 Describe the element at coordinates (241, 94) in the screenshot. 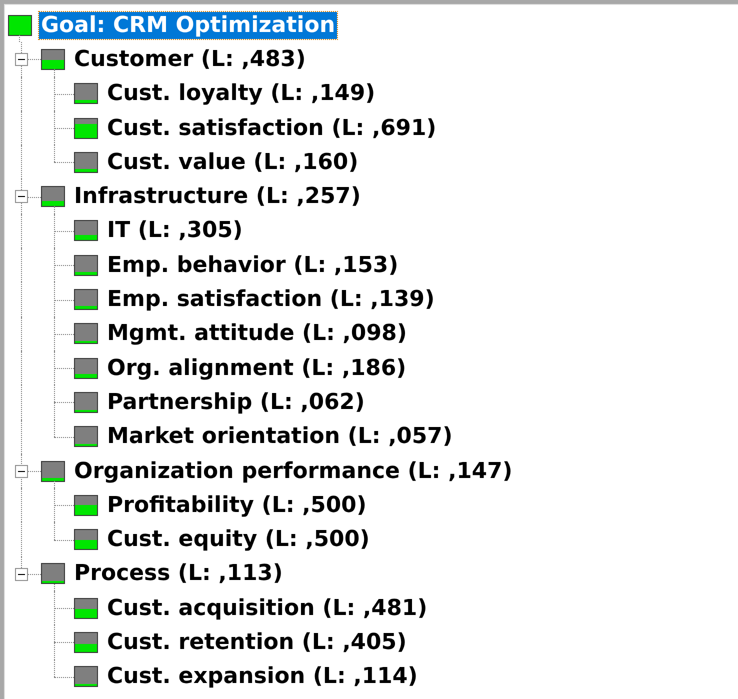

I see `tree-item: Cust. loyalty (L: ,149)` at that location.